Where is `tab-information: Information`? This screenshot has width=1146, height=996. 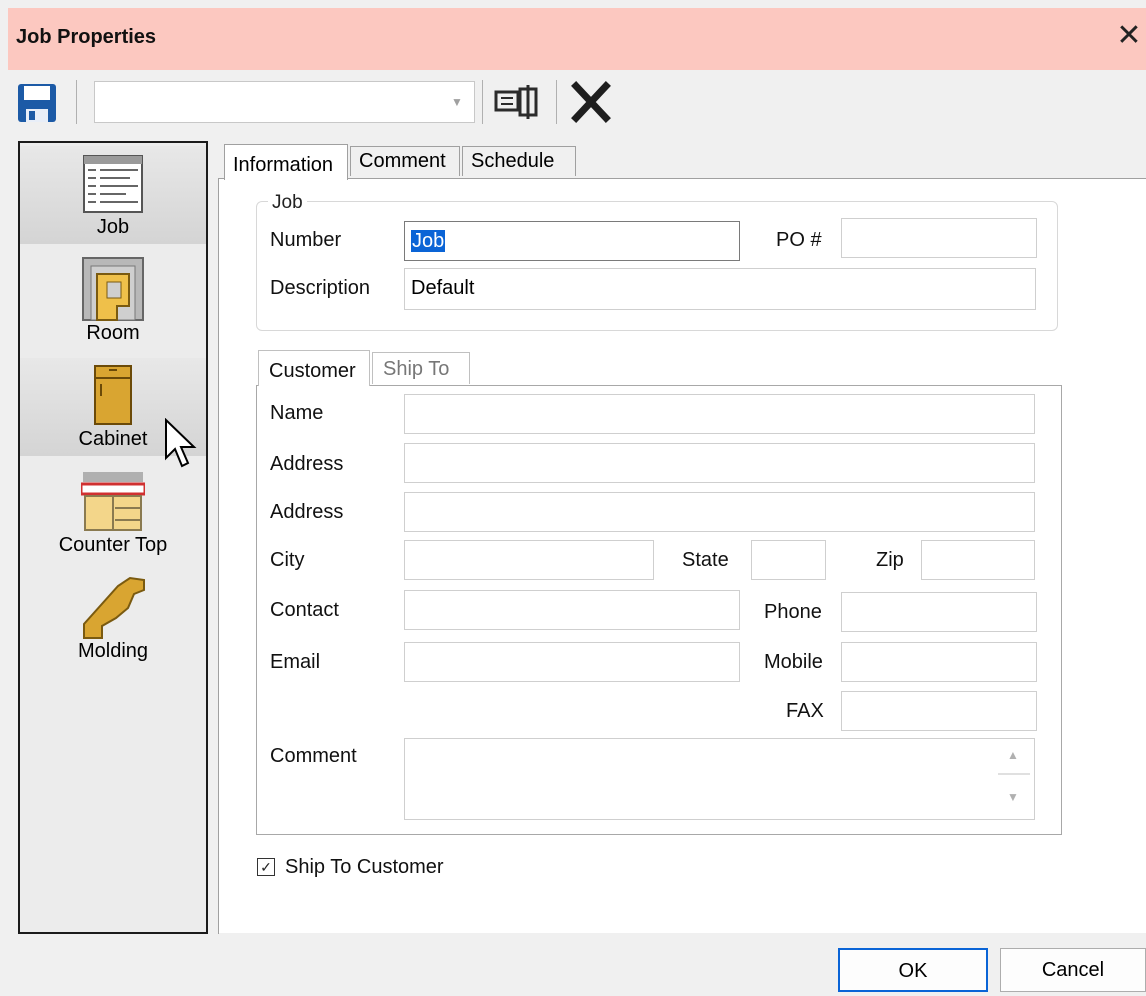 tab-information: Information is located at coordinates (286, 162).